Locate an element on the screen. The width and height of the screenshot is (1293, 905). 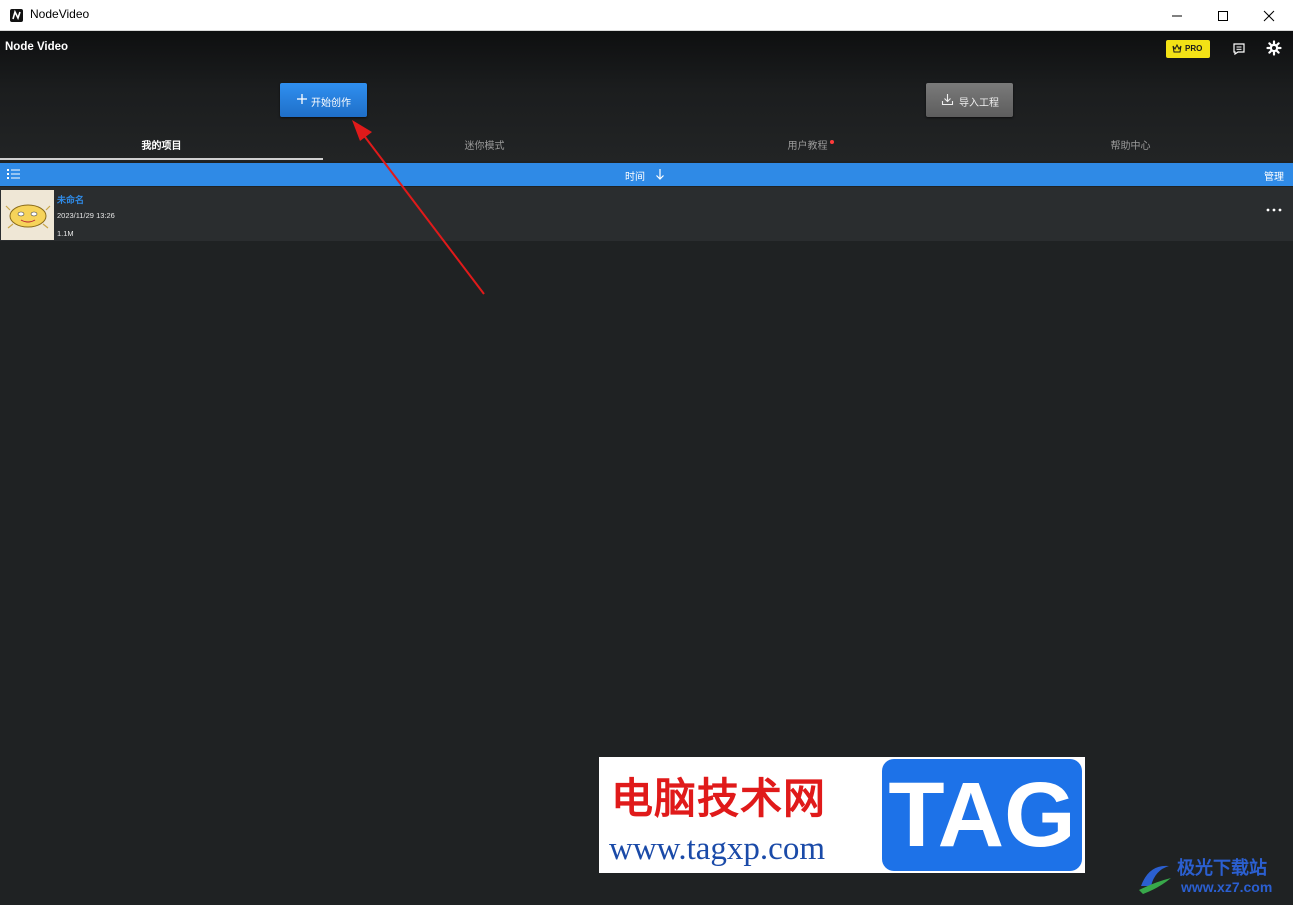
gear-icon is located at coordinates (1274, 48).